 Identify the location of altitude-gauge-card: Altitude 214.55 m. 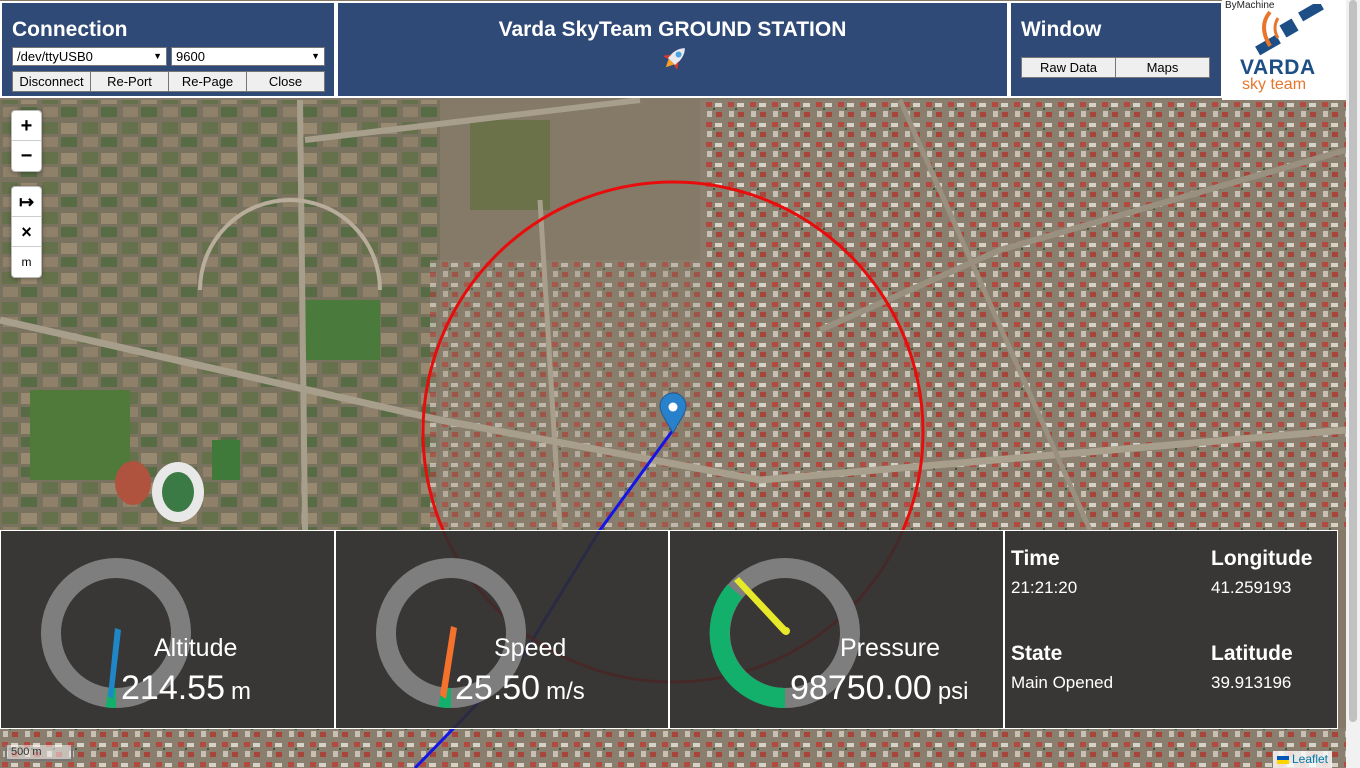
(167, 629).